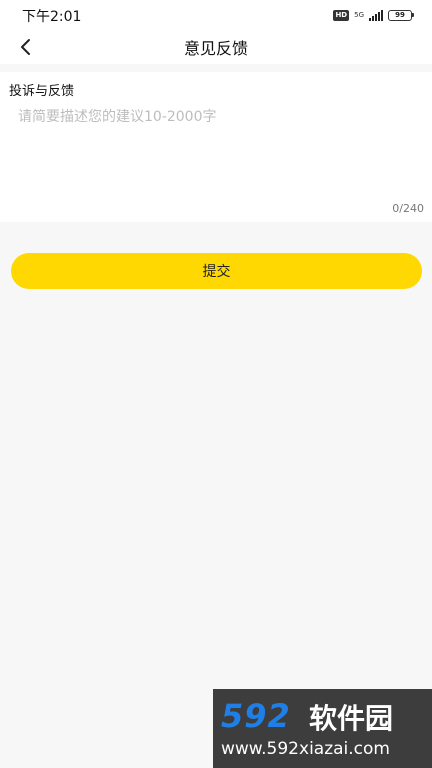 The image size is (432, 768). I want to click on battery-level: 99, so click(400, 15).